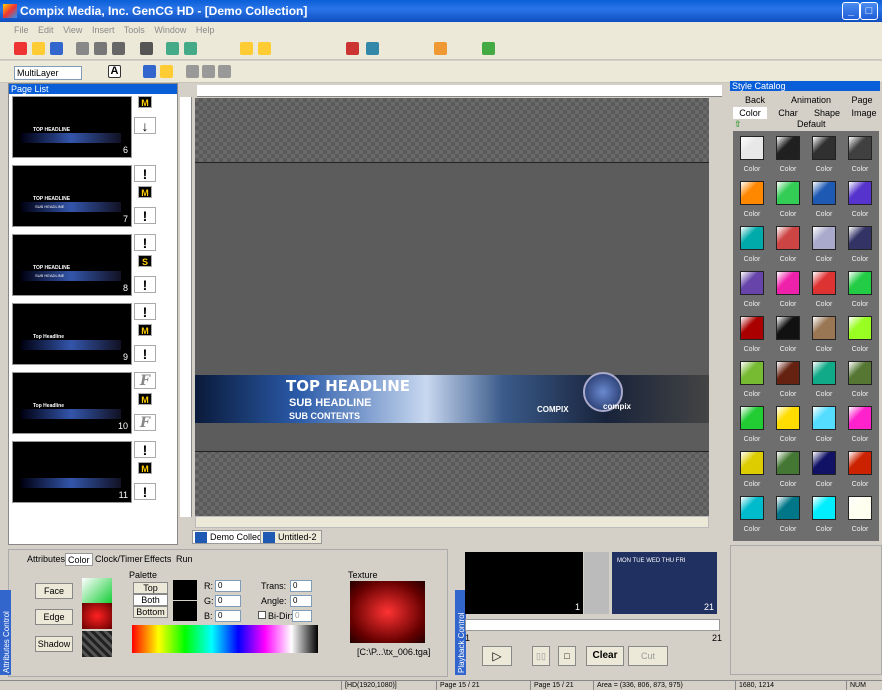 The width and height of the screenshot is (882, 690). I want to click on page-thumbnail-row: Top Headline 9! M!, so click(94, 335).